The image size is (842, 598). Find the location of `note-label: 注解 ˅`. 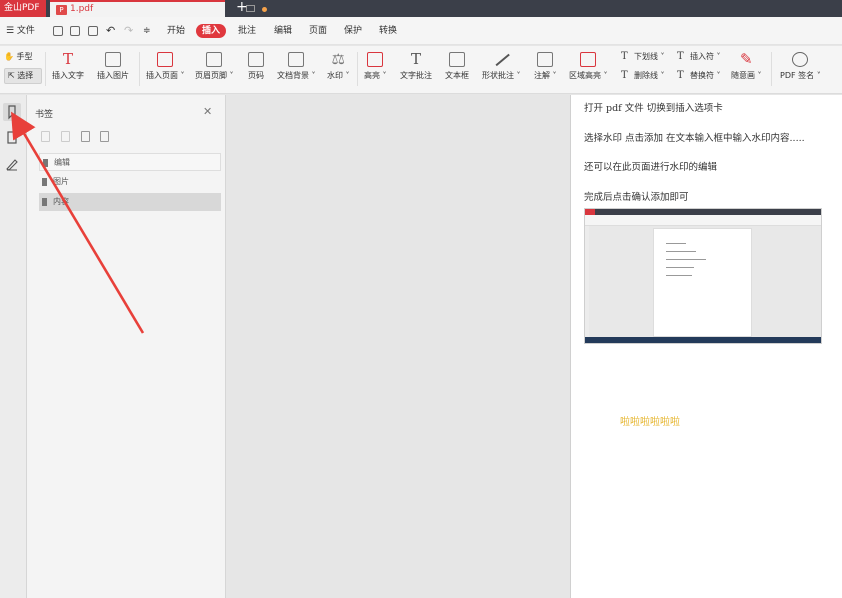

note-label: 注解 ˅ is located at coordinates (545, 75).